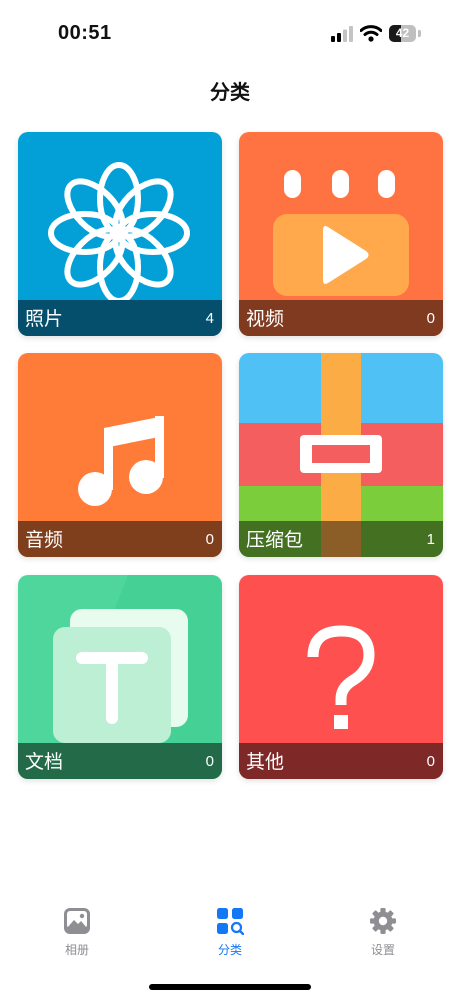 The height and width of the screenshot is (999, 460). What do you see at coordinates (265, 319) in the screenshot?
I see `category-name: 视频` at bounding box center [265, 319].